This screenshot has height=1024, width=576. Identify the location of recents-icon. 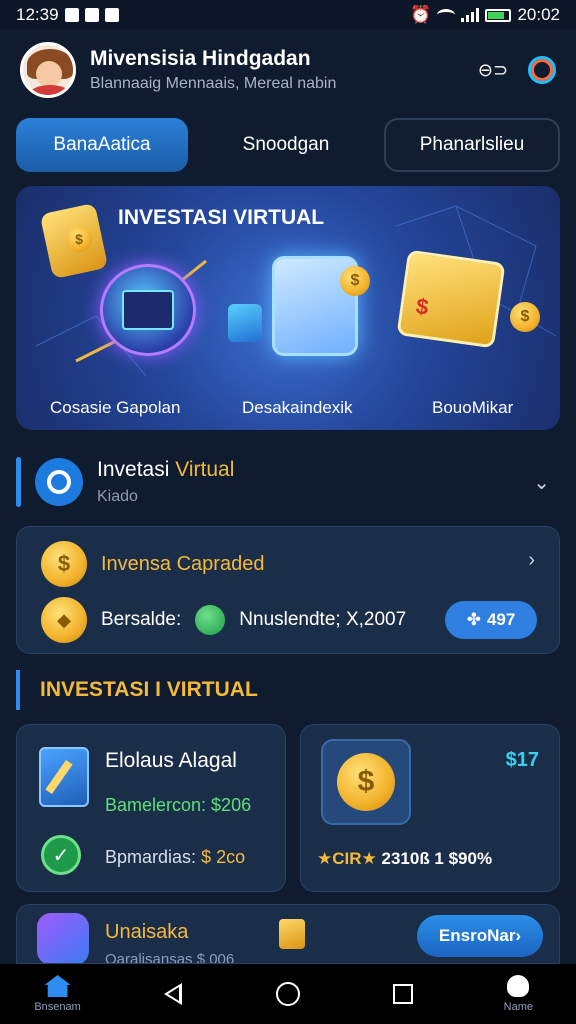
(403, 994).